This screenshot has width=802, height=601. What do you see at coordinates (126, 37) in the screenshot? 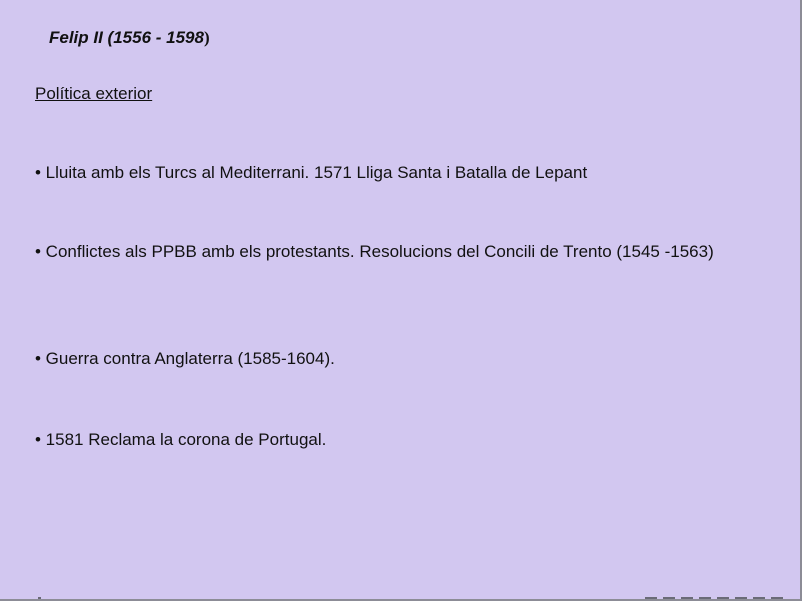
I see `title-main-text: Felip II (1556 - 1598` at bounding box center [126, 37].